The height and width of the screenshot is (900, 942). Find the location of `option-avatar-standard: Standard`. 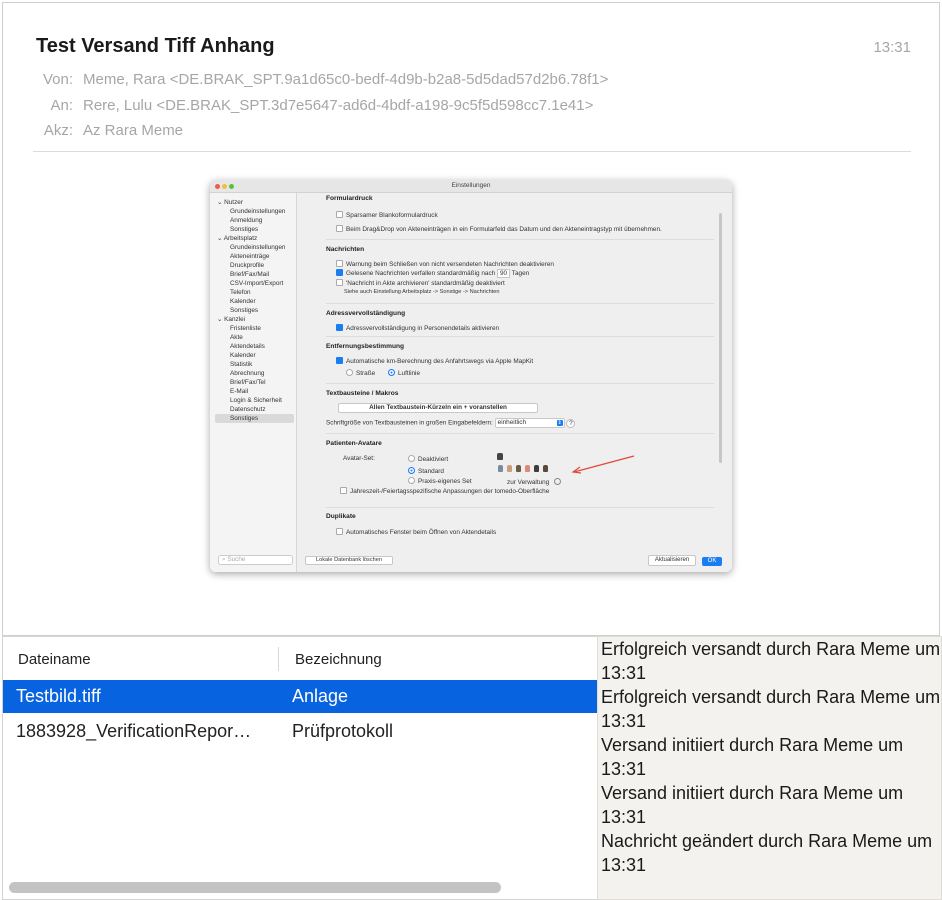

option-avatar-standard: Standard is located at coordinates (426, 471).